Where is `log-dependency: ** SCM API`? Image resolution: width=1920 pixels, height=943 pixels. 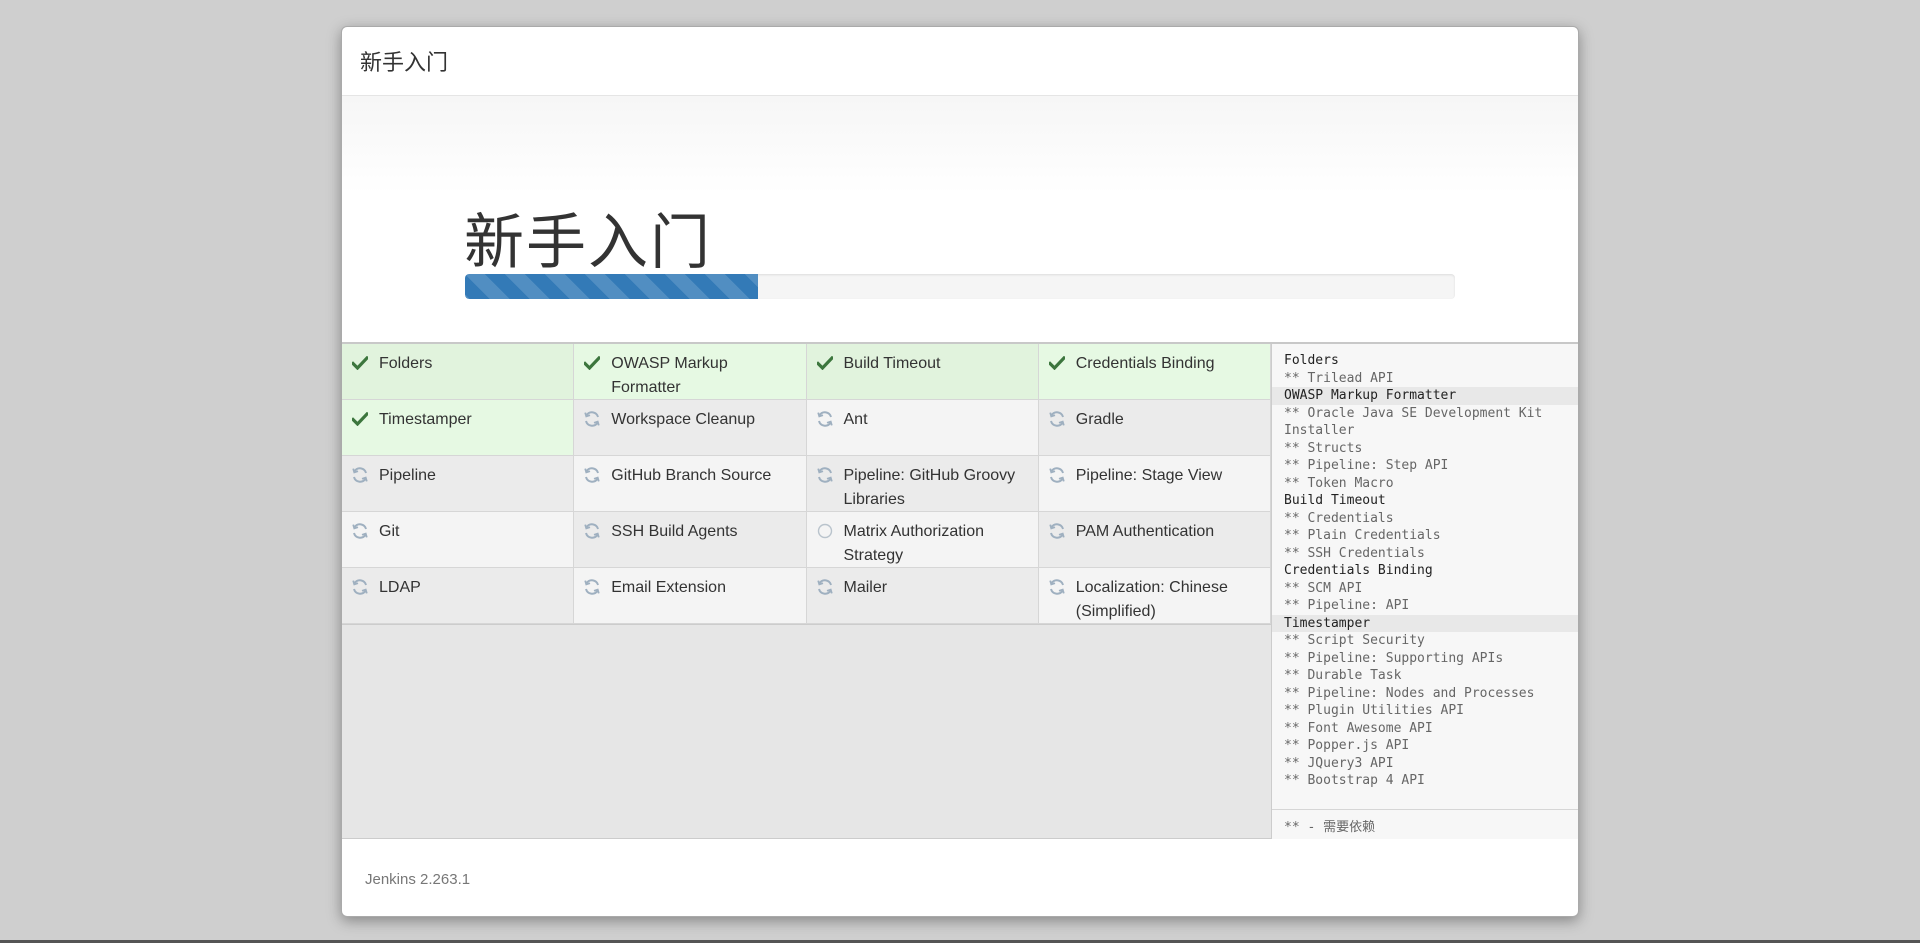
log-dependency: ** SCM API is located at coordinates (1323, 588).